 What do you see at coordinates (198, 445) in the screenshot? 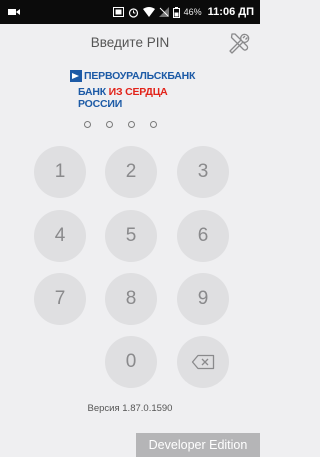
I see `developer-badge: Developer Edition` at bounding box center [198, 445].